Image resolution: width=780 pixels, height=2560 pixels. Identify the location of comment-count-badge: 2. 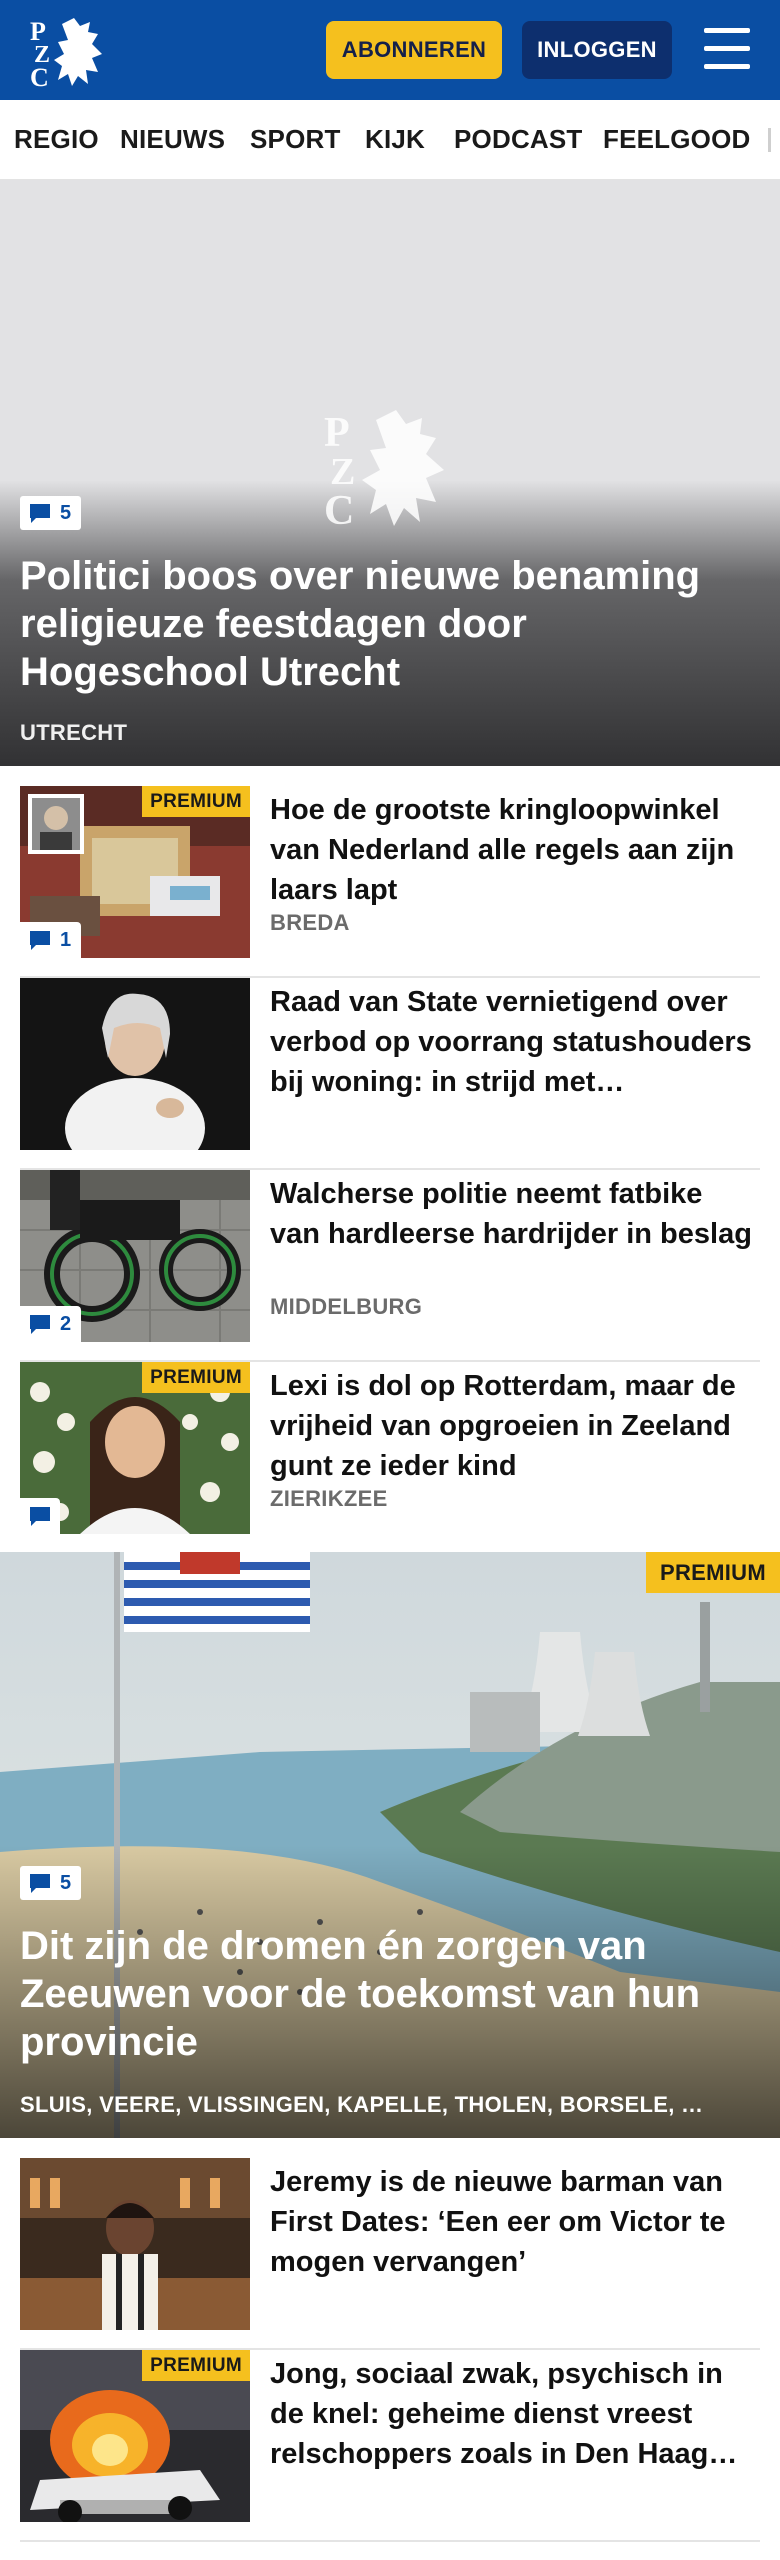
(51, 1324).